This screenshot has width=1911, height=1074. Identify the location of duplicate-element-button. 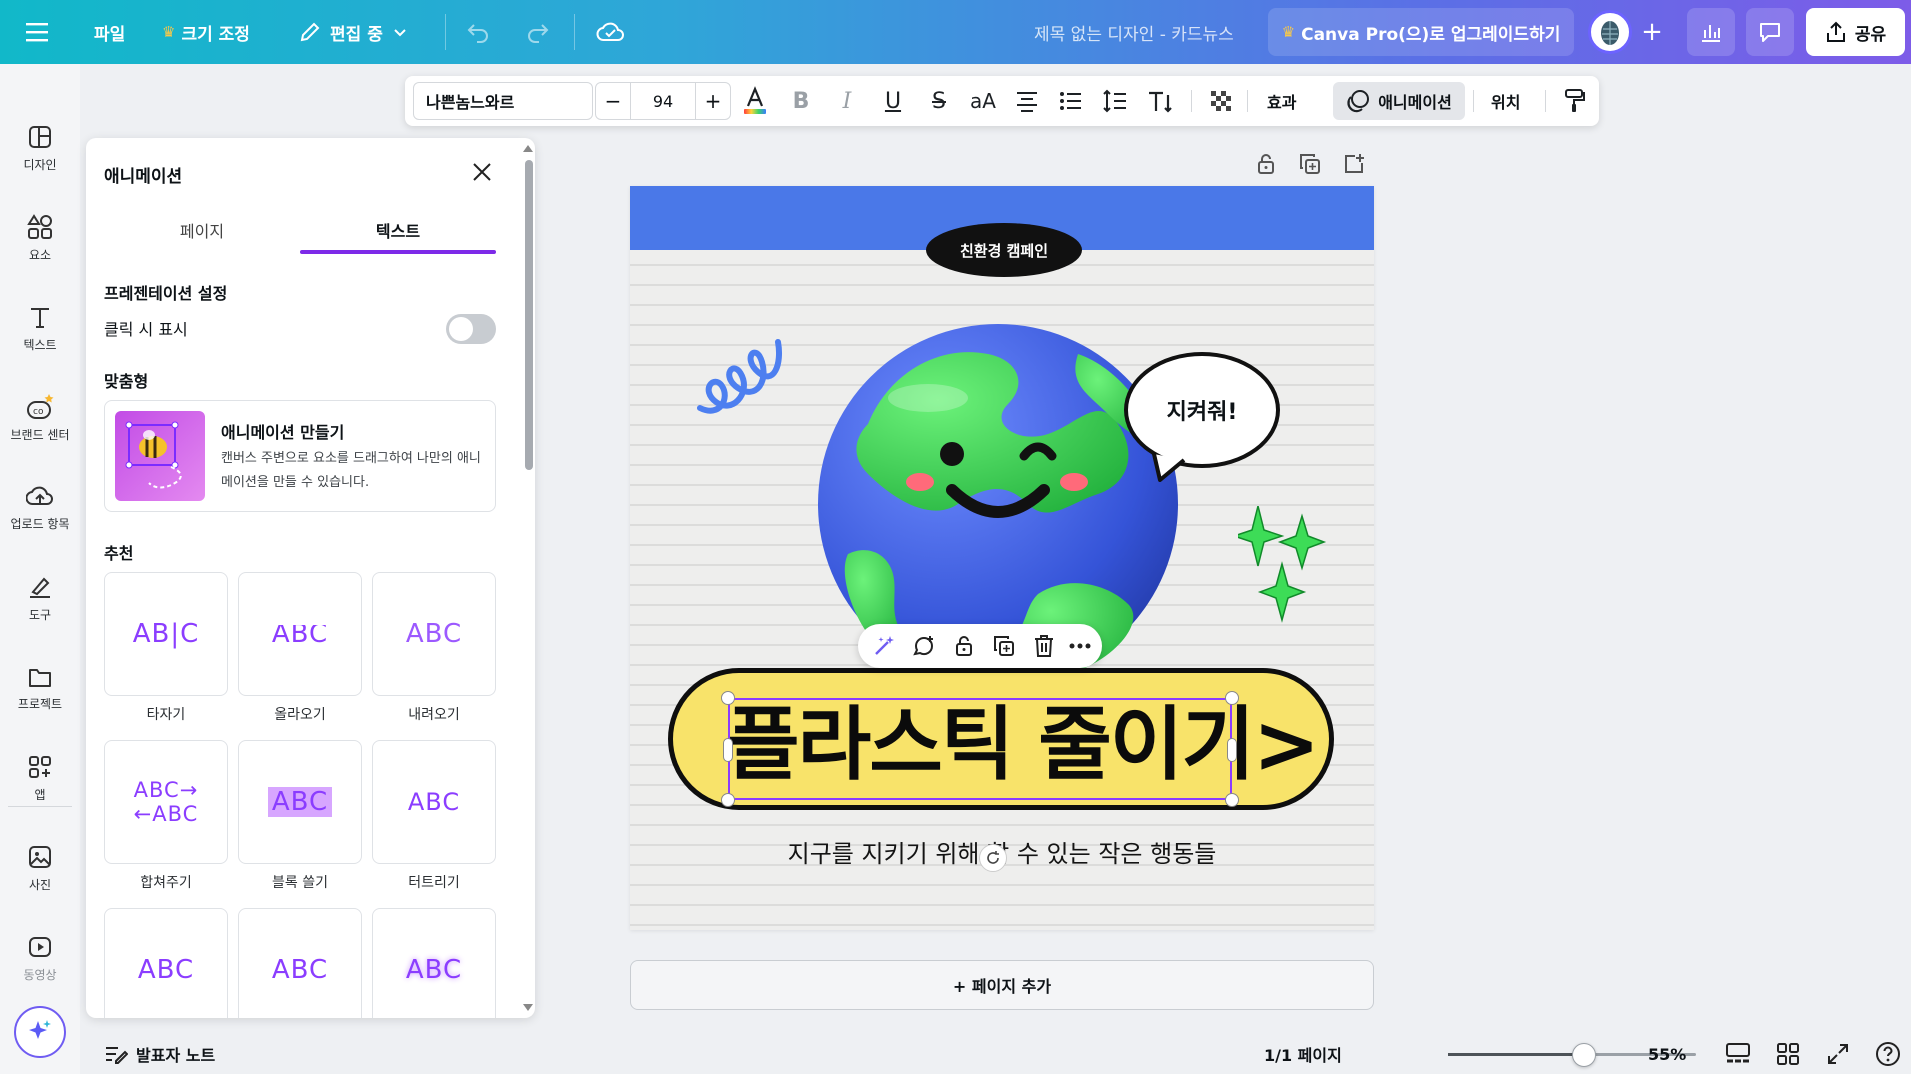
(1004, 646).